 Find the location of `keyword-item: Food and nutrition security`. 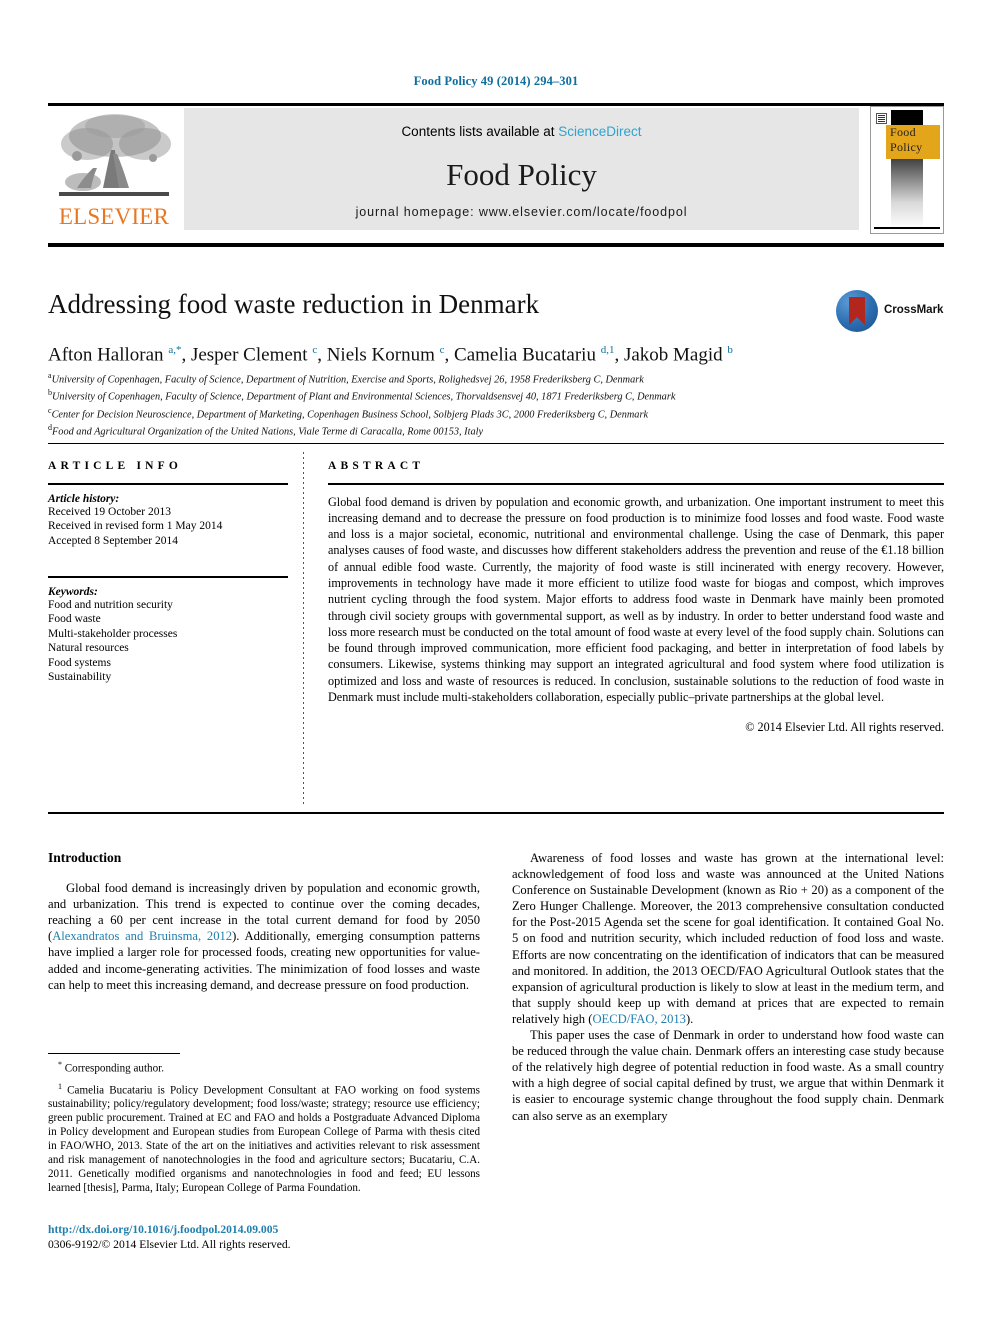

keyword-item: Food and nutrition security is located at coordinates (110, 604).